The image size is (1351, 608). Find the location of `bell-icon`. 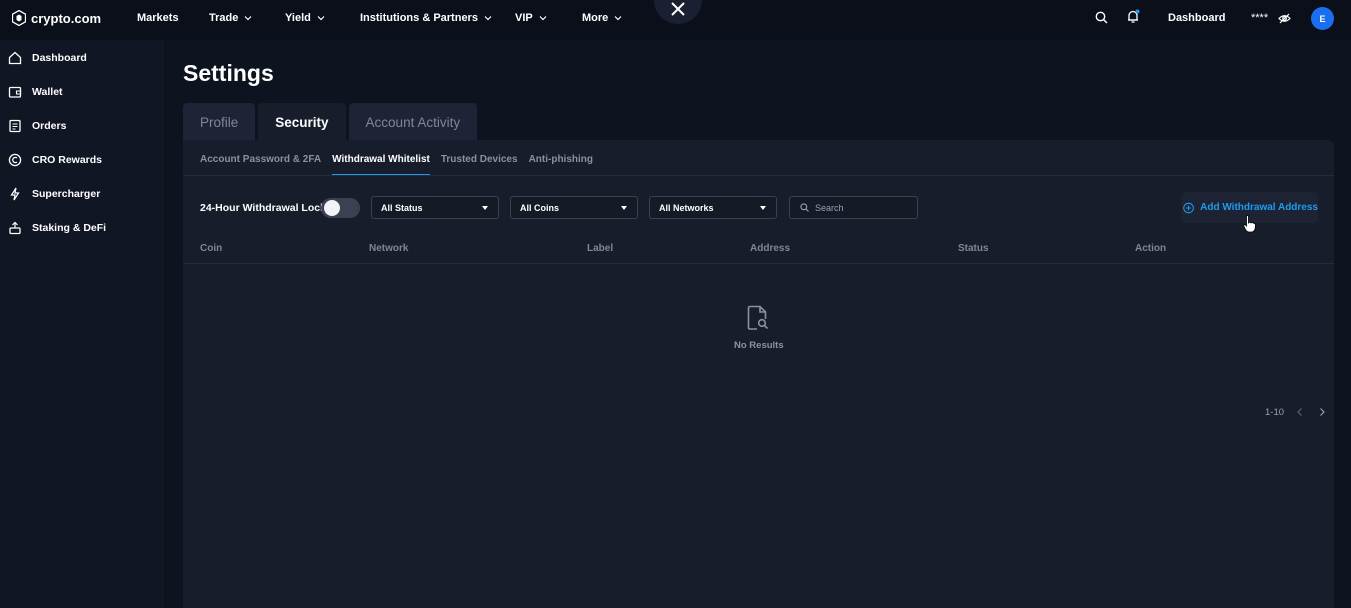

bell-icon is located at coordinates (1133, 16).